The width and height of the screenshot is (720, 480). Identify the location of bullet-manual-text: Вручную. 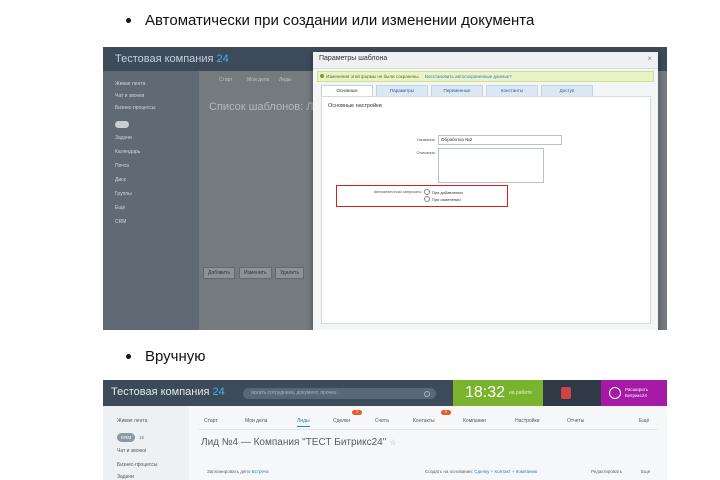
(175, 356).